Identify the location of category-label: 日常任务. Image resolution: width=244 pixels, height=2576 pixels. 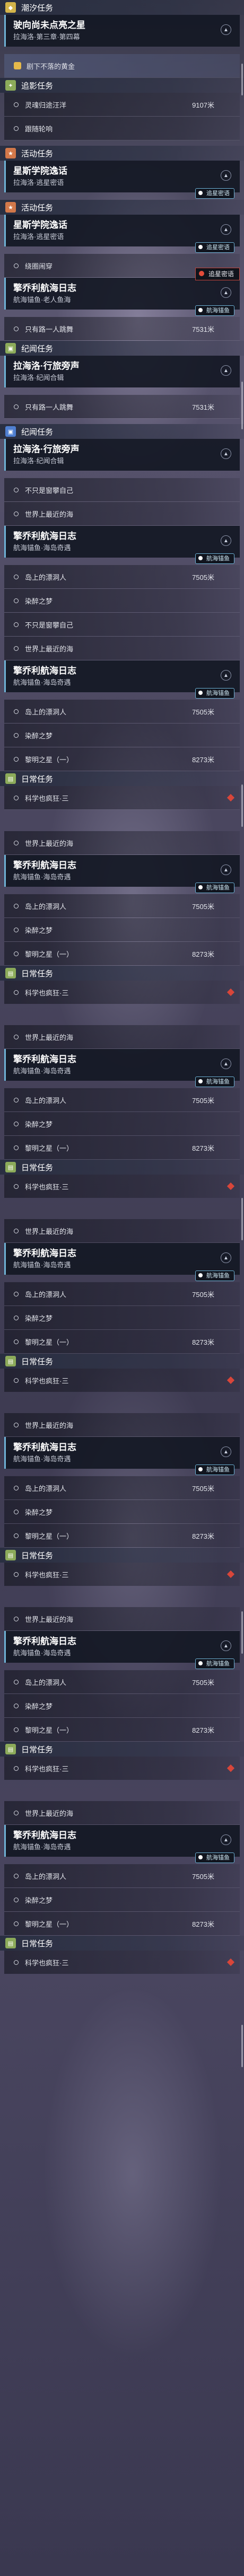
(38, 1361).